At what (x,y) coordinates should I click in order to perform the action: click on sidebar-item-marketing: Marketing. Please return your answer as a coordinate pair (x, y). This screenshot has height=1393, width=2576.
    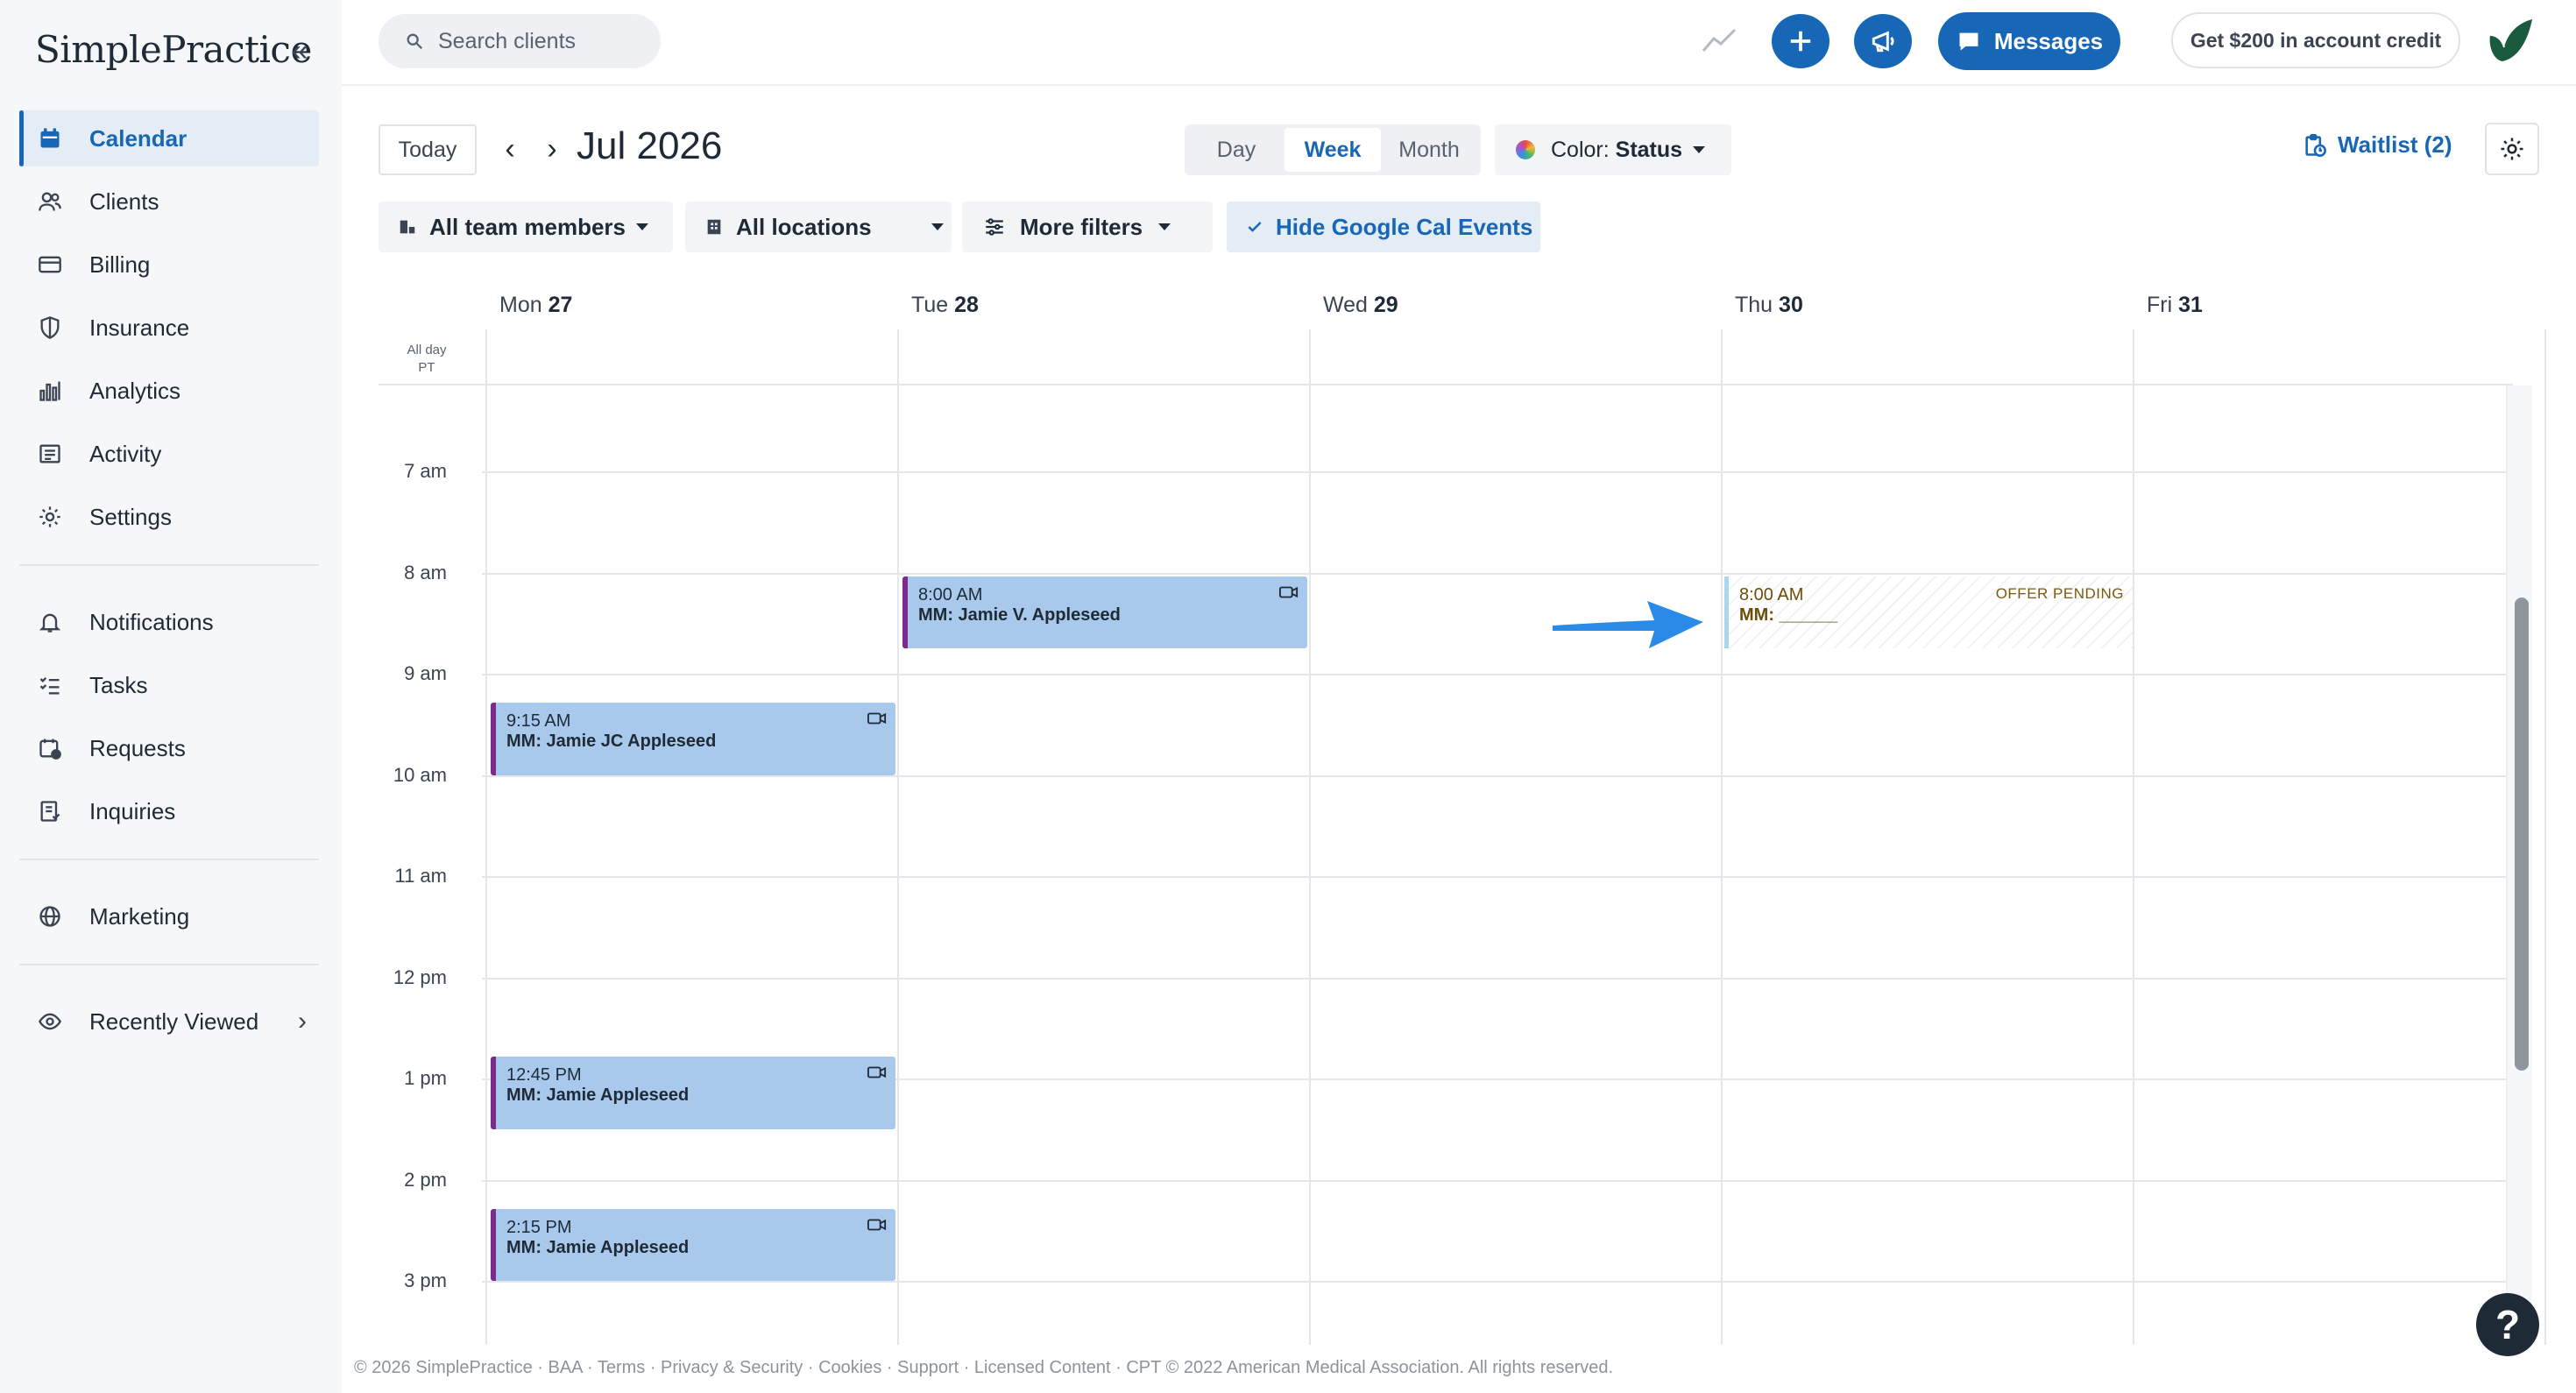
    Looking at the image, I should click on (169, 916).